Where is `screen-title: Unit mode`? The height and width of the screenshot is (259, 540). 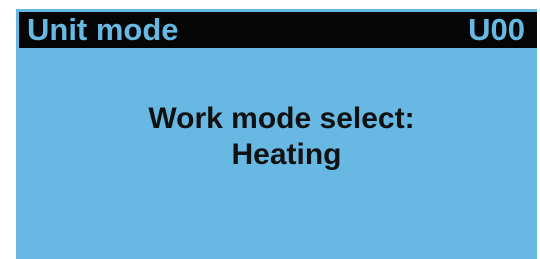 screen-title: Unit mode is located at coordinates (103, 29).